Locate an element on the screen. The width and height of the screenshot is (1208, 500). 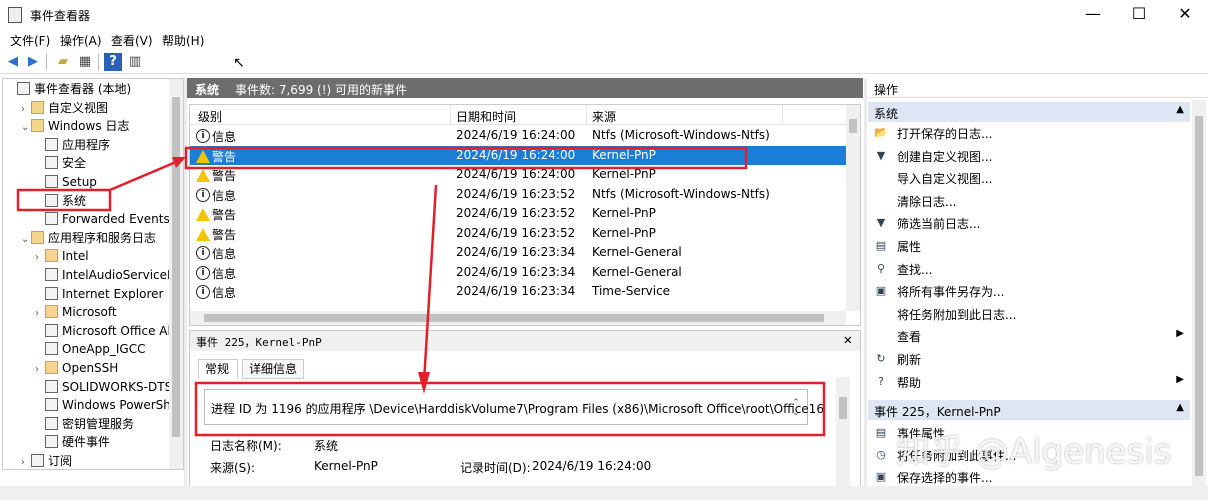
warning-icon is located at coordinates (203, 175).